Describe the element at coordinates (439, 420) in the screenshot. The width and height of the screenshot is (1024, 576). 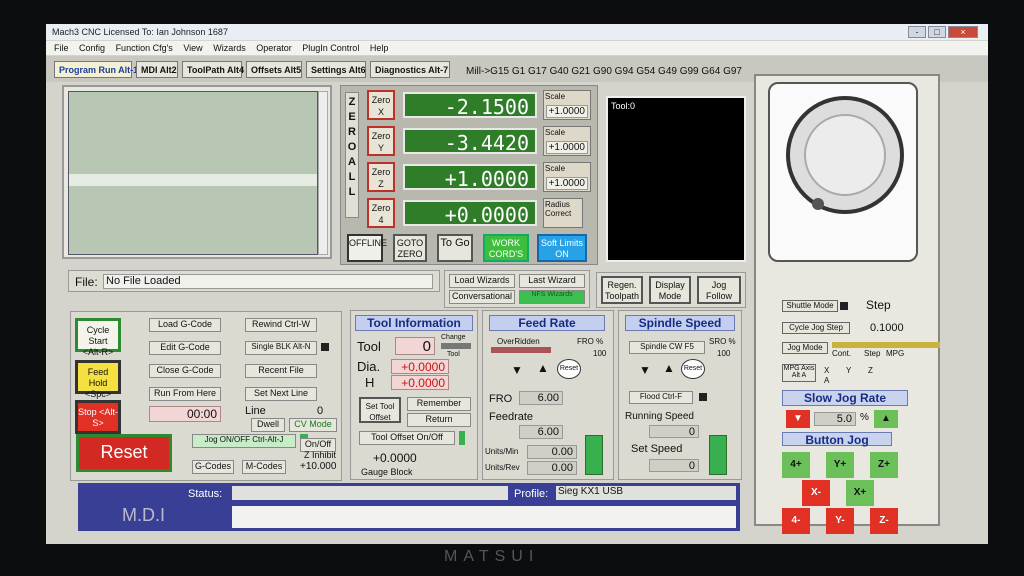
I see `return-button: Return` at that location.